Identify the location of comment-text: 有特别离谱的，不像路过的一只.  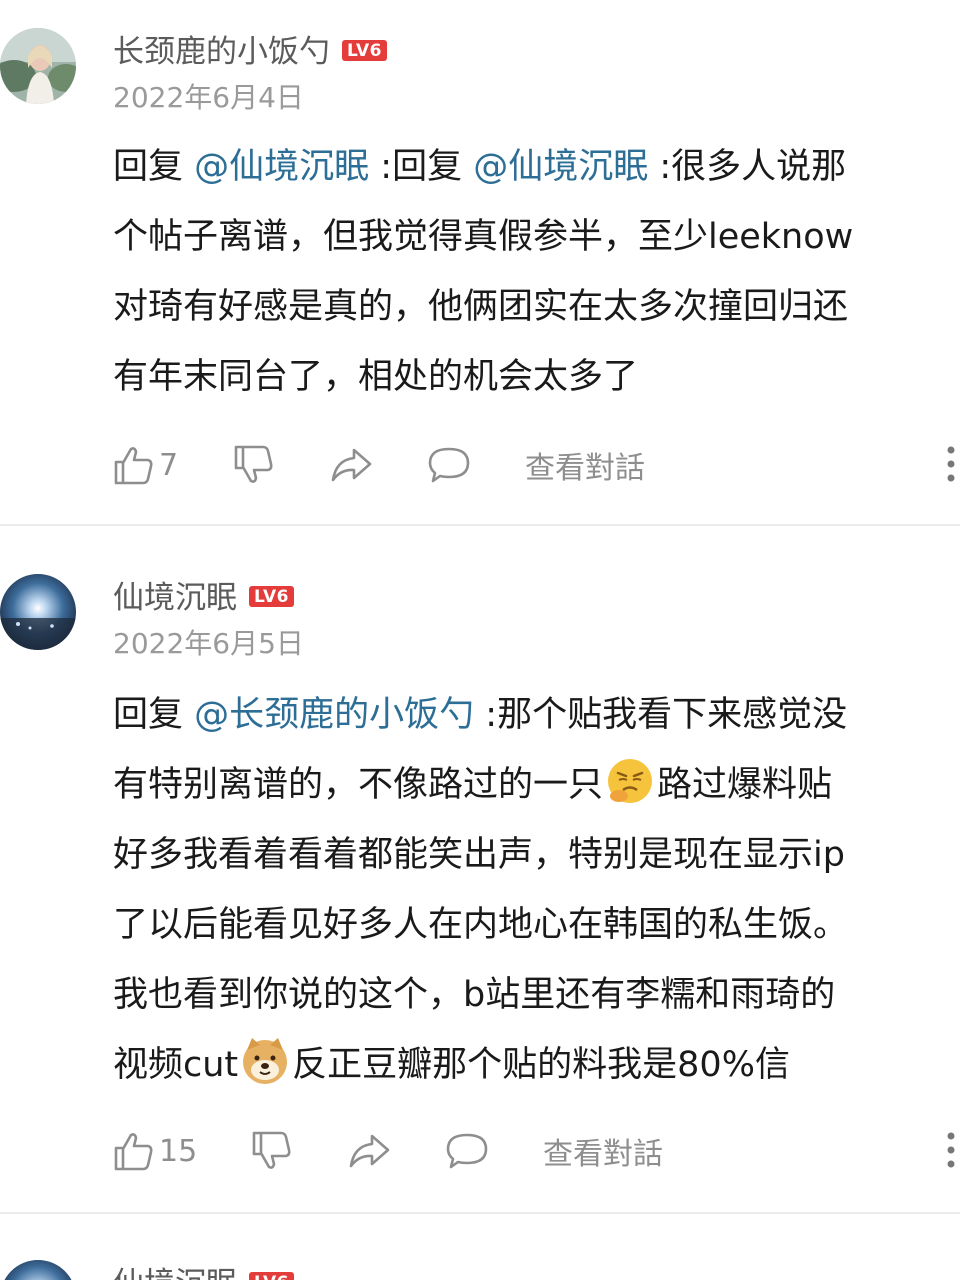
(358, 785).